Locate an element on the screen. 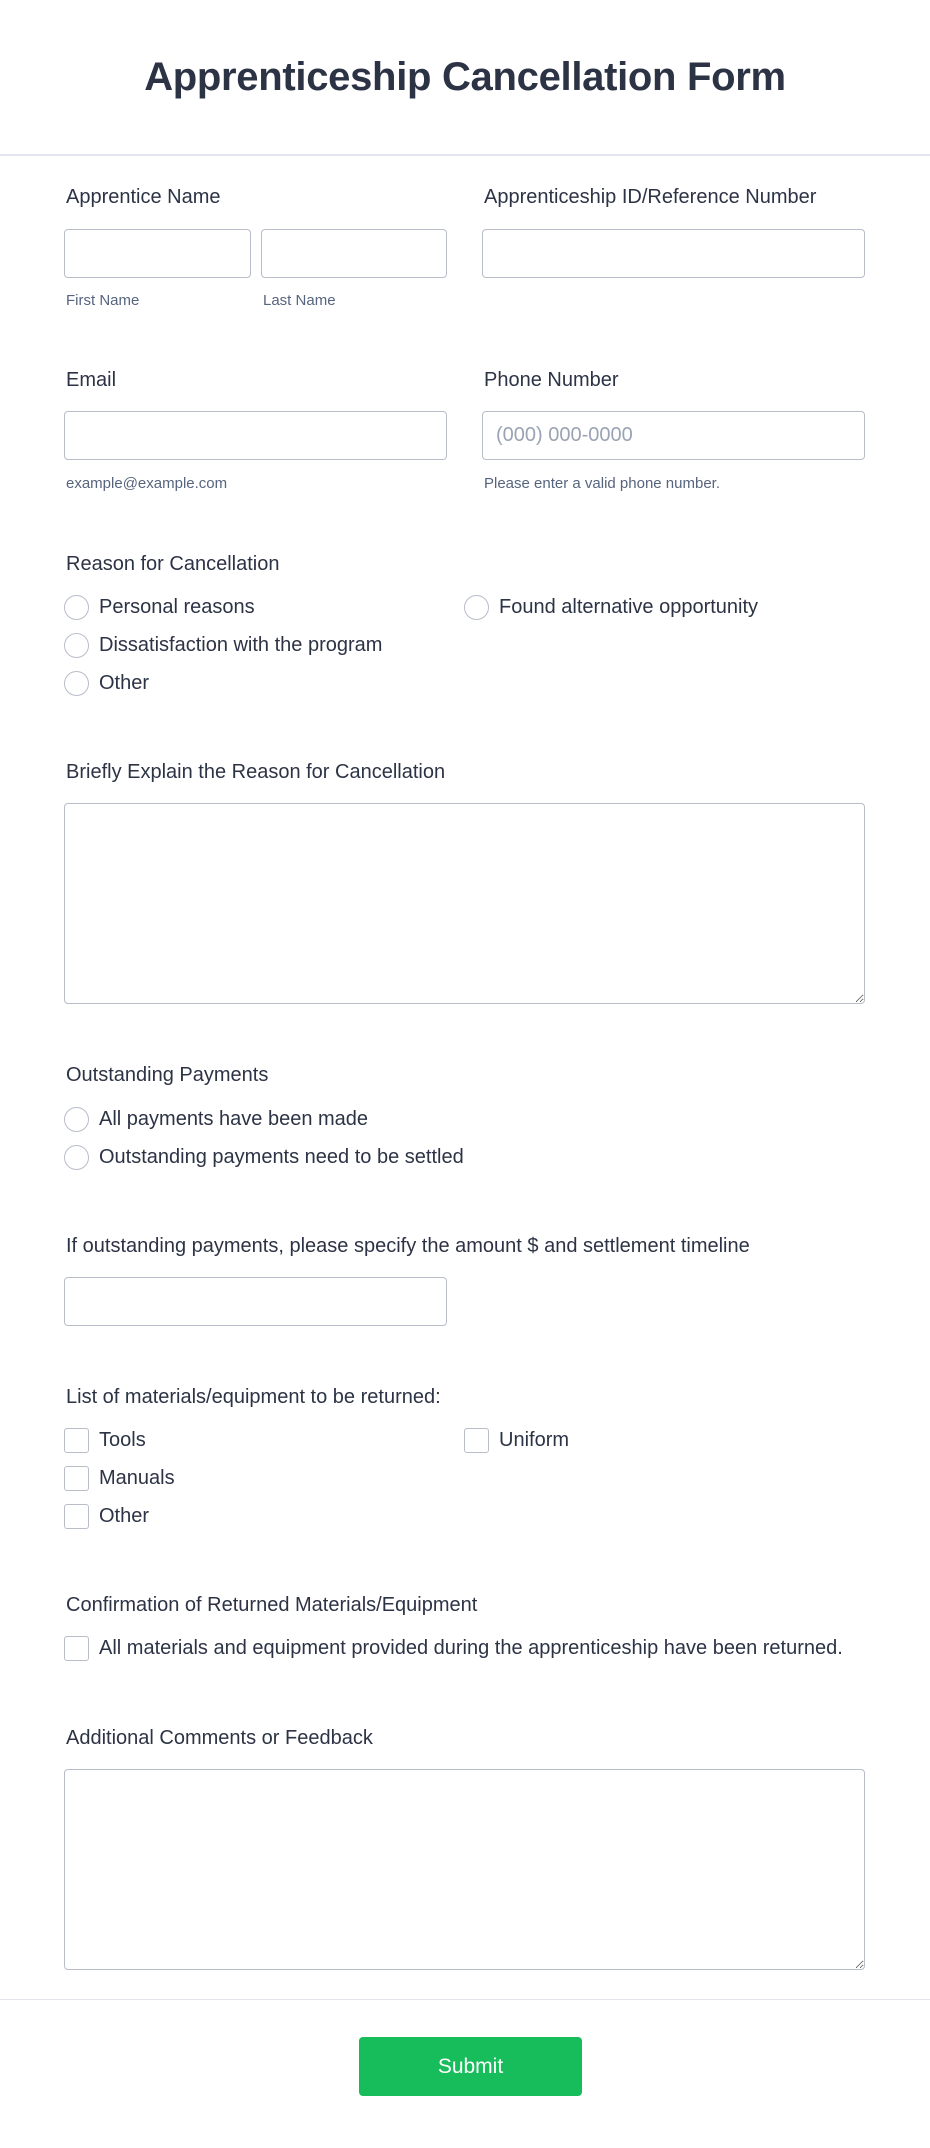 The width and height of the screenshot is (930, 2148). comments-label: Additional Comments or Feedback is located at coordinates (219, 1738).